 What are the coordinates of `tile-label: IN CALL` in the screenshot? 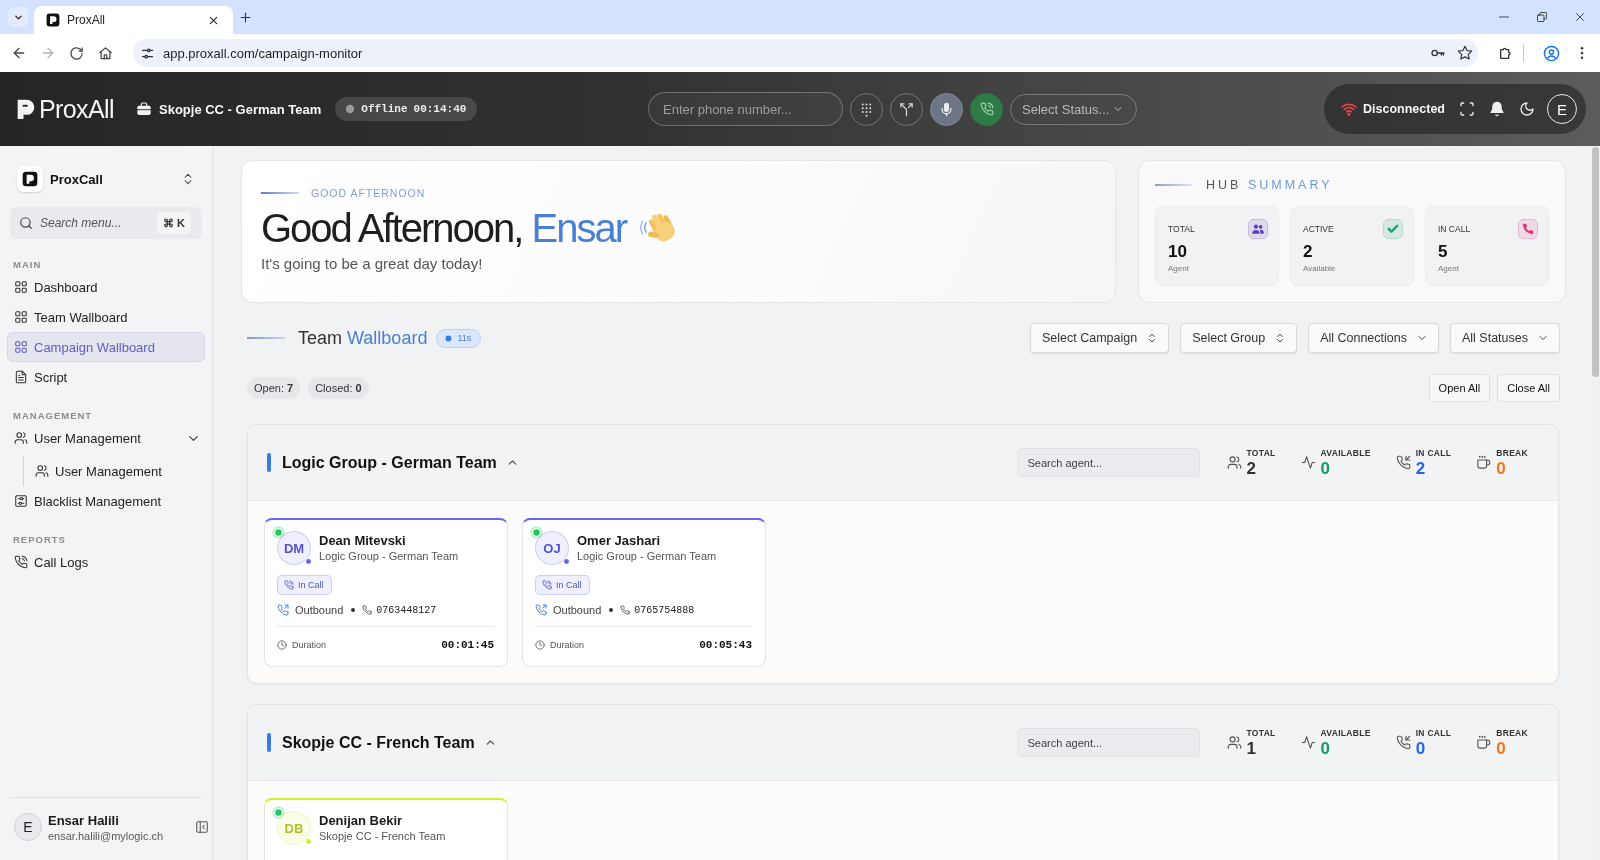 It's located at (1454, 229).